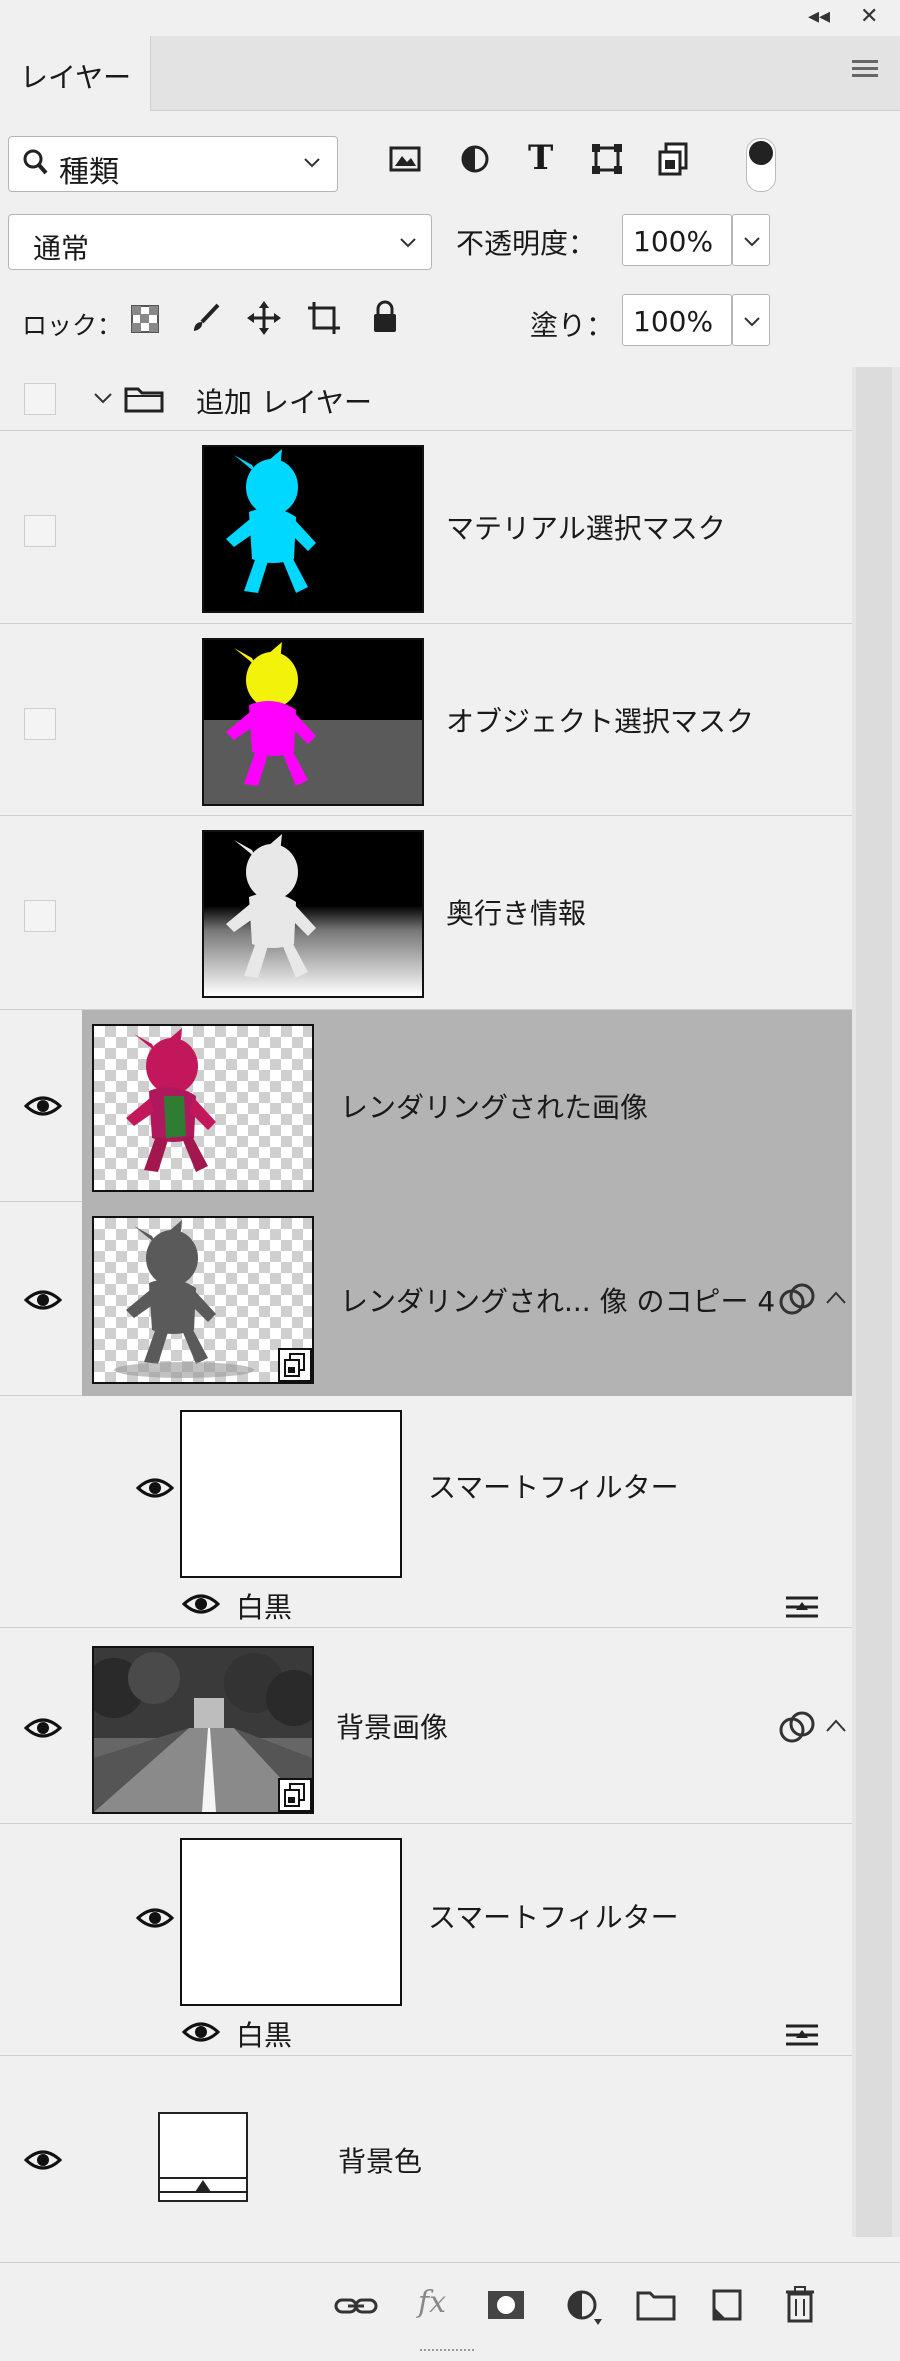  What do you see at coordinates (584, 2307) in the screenshot?
I see `adjustment-layer-icon` at bounding box center [584, 2307].